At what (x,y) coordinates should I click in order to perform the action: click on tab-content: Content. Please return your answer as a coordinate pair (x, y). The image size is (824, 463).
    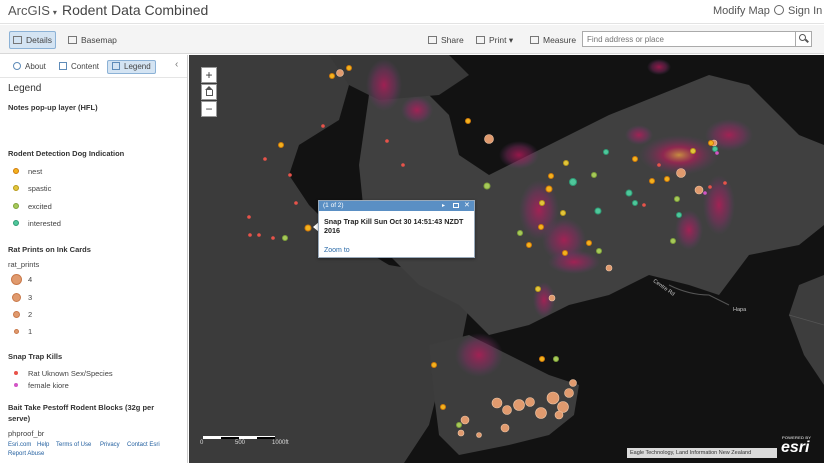
    Looking at the image, I should click on (79, 67).